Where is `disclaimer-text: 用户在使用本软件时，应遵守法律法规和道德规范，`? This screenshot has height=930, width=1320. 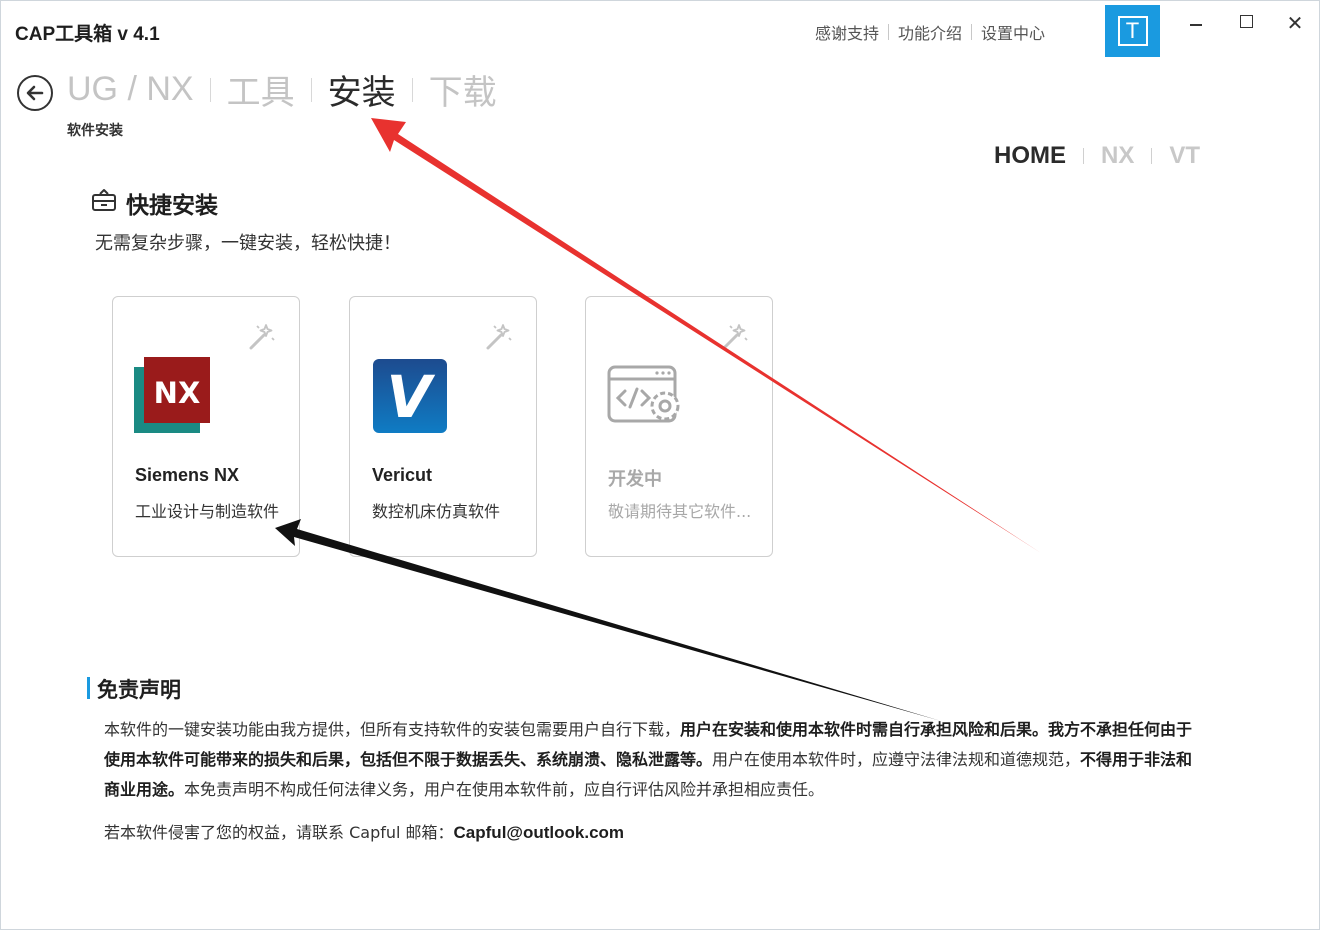 disclaimer-text: 用户在使用本软件时，应遵守法律法规和道德规范， is located at coordinates (896, 759).